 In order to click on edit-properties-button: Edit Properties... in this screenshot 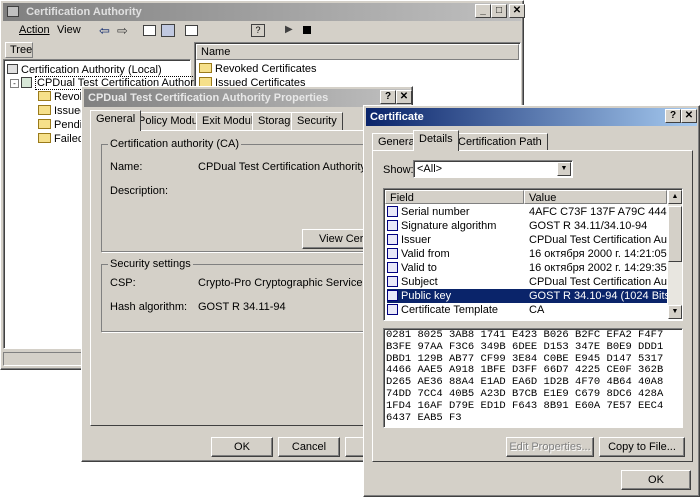, I will do `click(550, 447)`.